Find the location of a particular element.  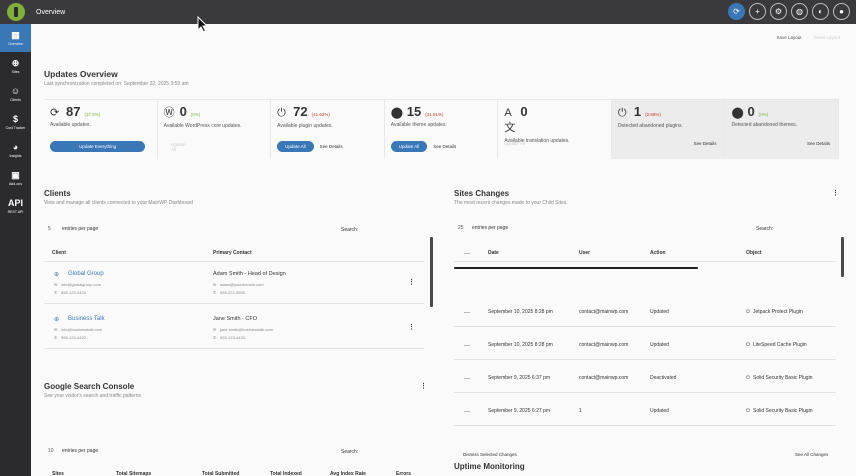

sidebar-item-overview: ▦ Overview is located at coordinates (15, 38).